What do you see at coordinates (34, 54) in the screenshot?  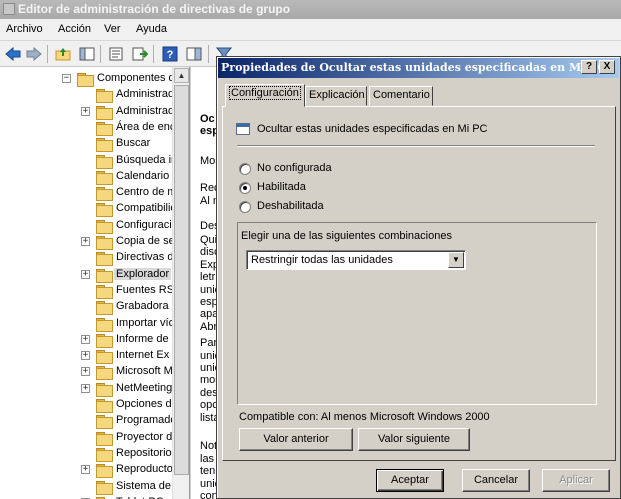 I see `forward-arrow-icon` at bounding box center [34, 54].